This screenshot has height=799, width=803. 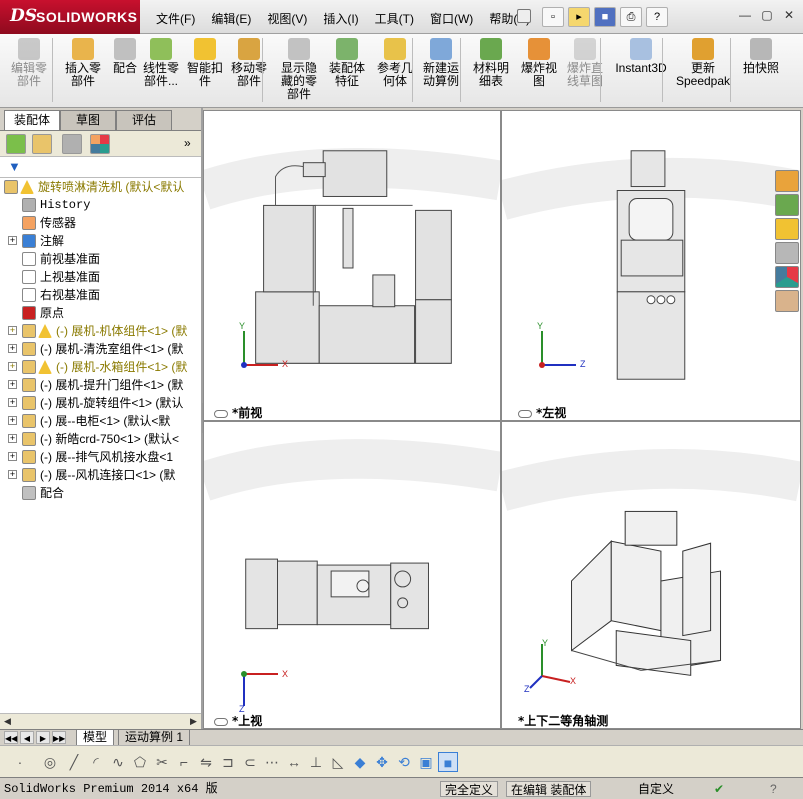 I want to click on tree-node: 传感器, so click(x=101, y=223).